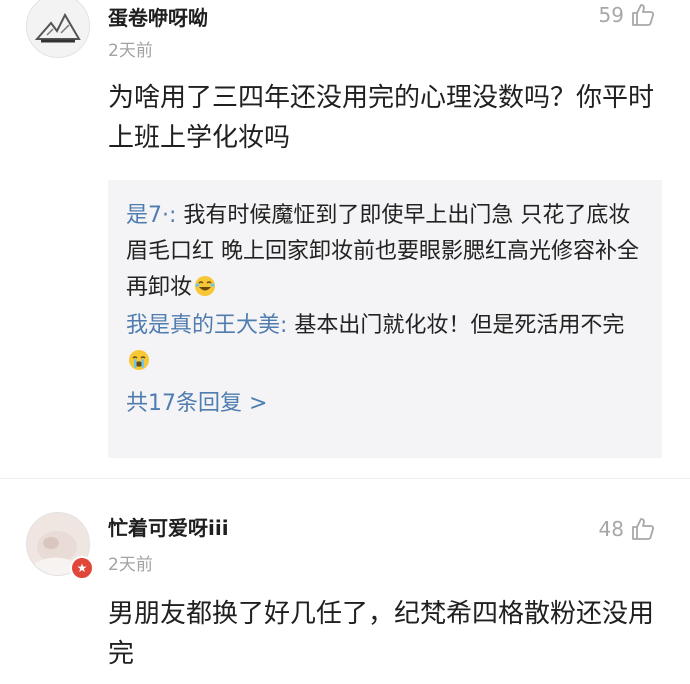 This screenshot has height=684, width=690. Describe the element at coordinates (611, 15) in the screenshot. I see `like-count: 59` at that location.